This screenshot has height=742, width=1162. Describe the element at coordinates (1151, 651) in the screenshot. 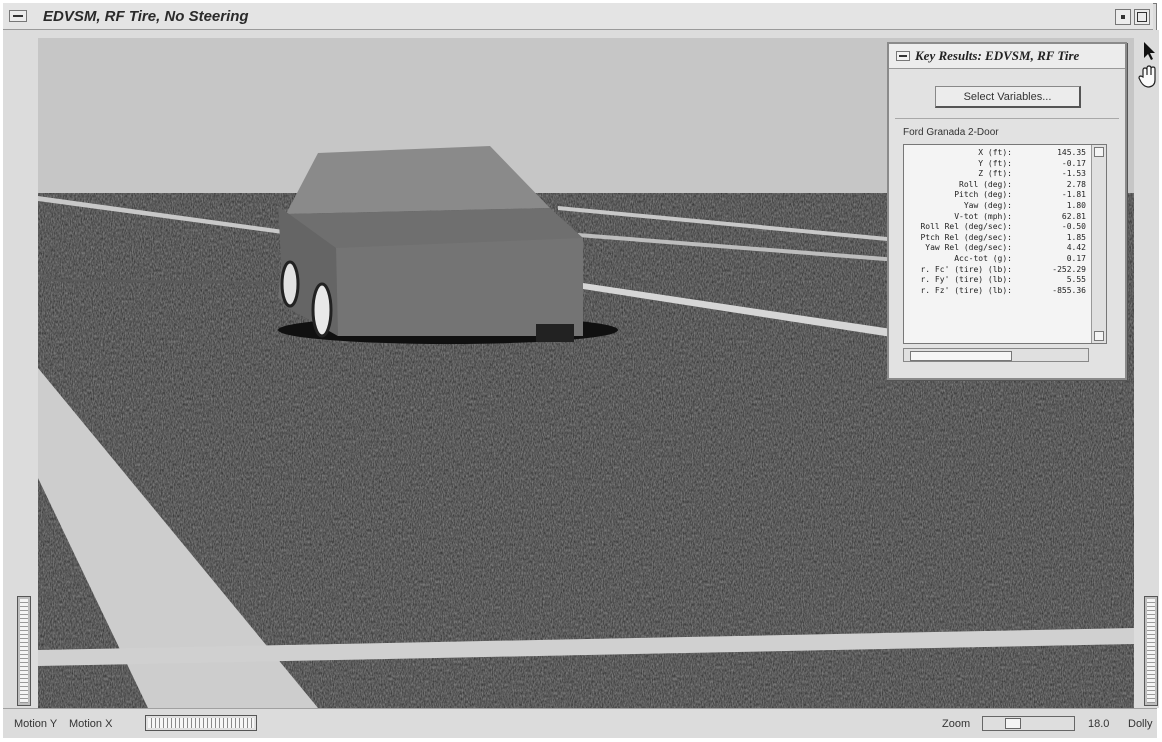

I see `dolly-slider` at that location.